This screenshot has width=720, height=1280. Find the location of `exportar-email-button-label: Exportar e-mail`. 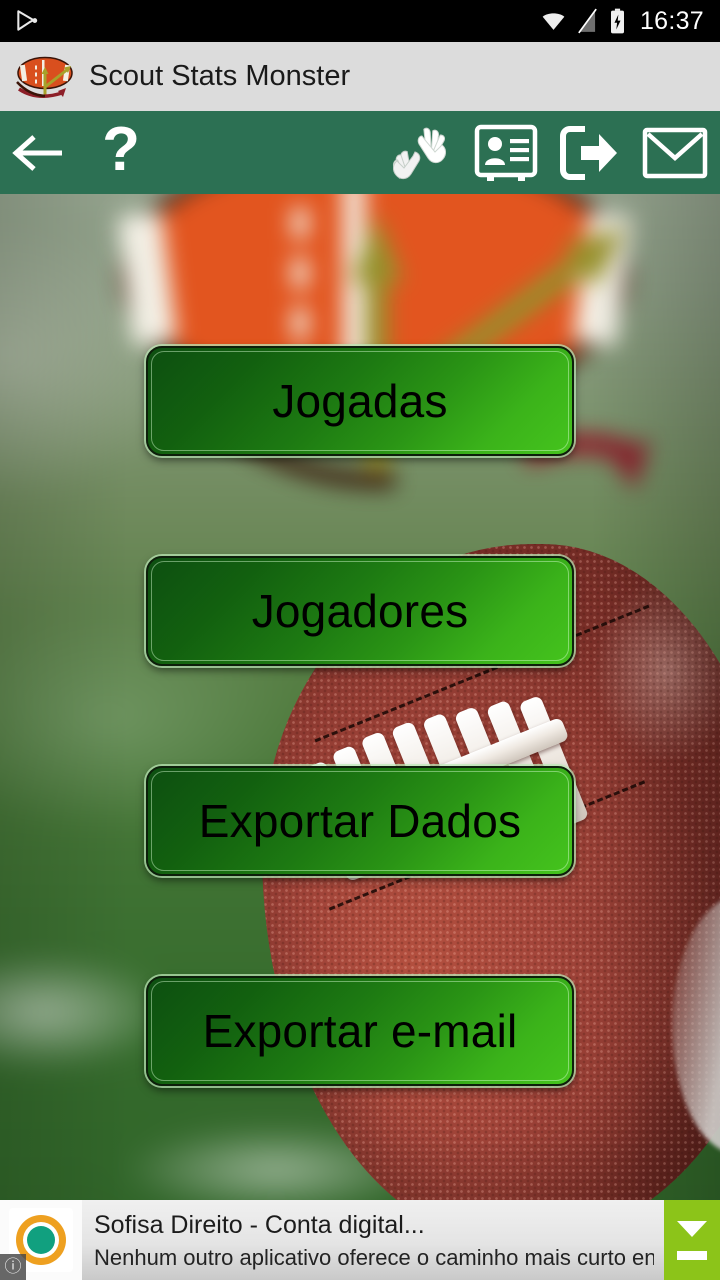

exportar-email-button-label: Exportar e-mail is located at coordinates (360, 1031).